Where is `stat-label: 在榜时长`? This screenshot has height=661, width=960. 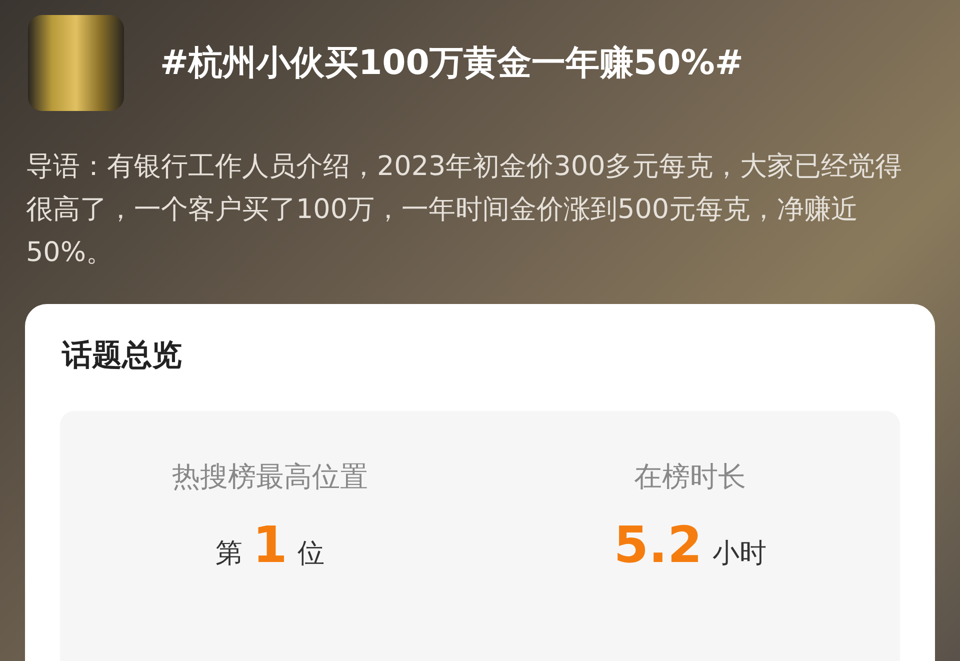
stat-label: 在榜时长 is located at coordinates (690, 477).